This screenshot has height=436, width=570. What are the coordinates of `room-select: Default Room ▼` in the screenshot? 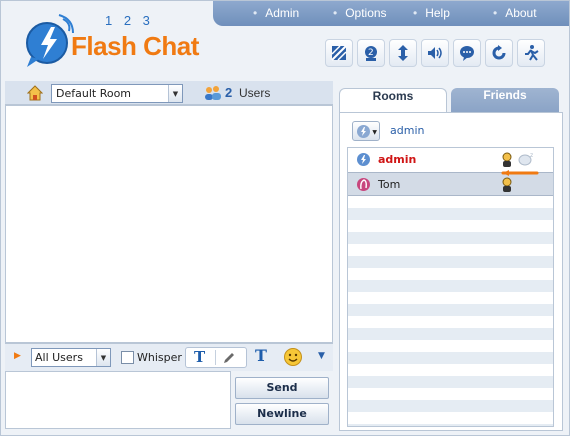 It's located at (117, 93).